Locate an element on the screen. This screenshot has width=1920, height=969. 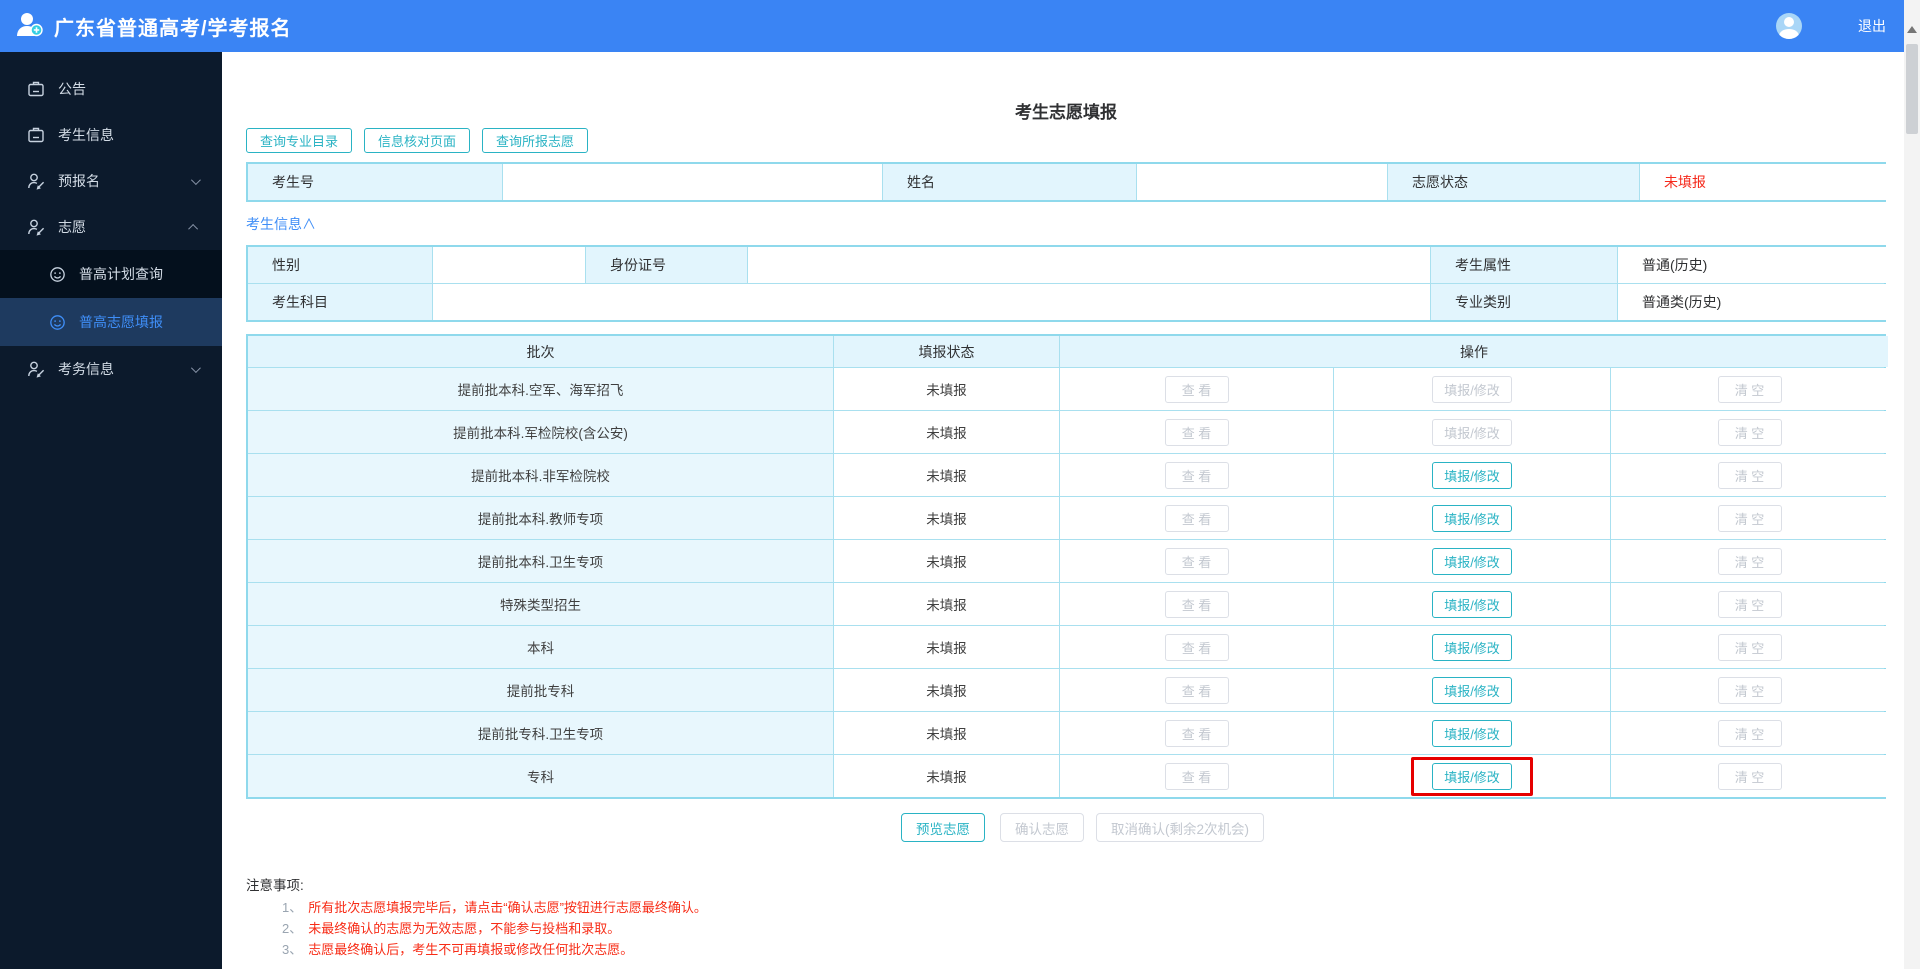
sidebar-item-pre-registration: 预报名 is located at coordinates (111, 181).